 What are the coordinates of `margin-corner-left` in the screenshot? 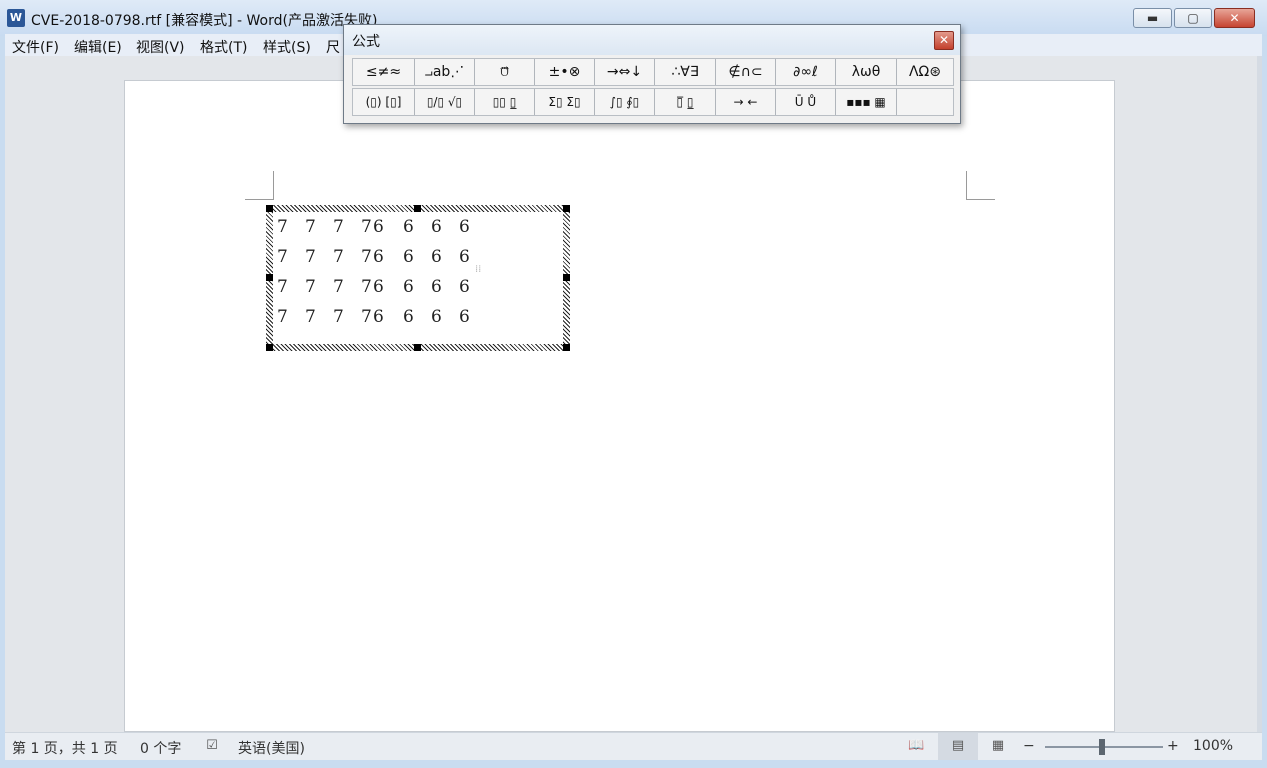 It's located at (259, 185).